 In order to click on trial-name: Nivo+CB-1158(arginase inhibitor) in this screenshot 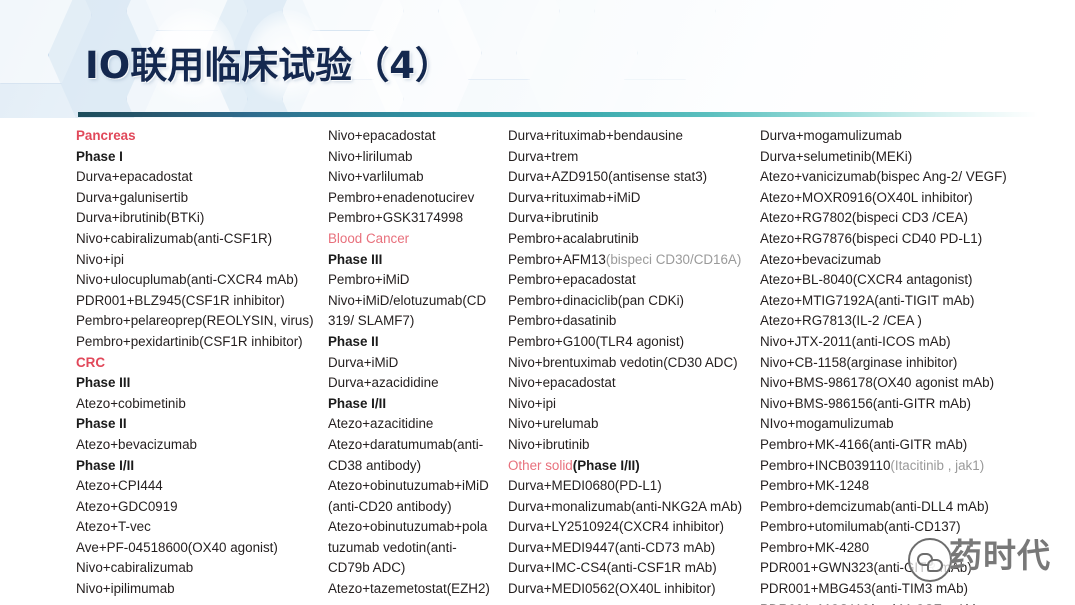, I will do `click(859, 362)`.